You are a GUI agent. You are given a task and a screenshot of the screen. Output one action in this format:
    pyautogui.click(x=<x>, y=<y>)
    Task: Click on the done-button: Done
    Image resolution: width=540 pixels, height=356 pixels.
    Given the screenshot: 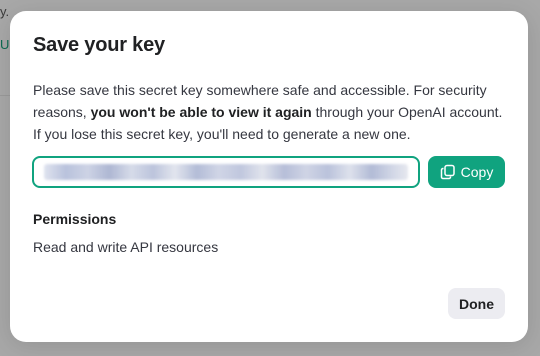 What is the action you would take?
    pyautogui.click(x=476, y=303)
    